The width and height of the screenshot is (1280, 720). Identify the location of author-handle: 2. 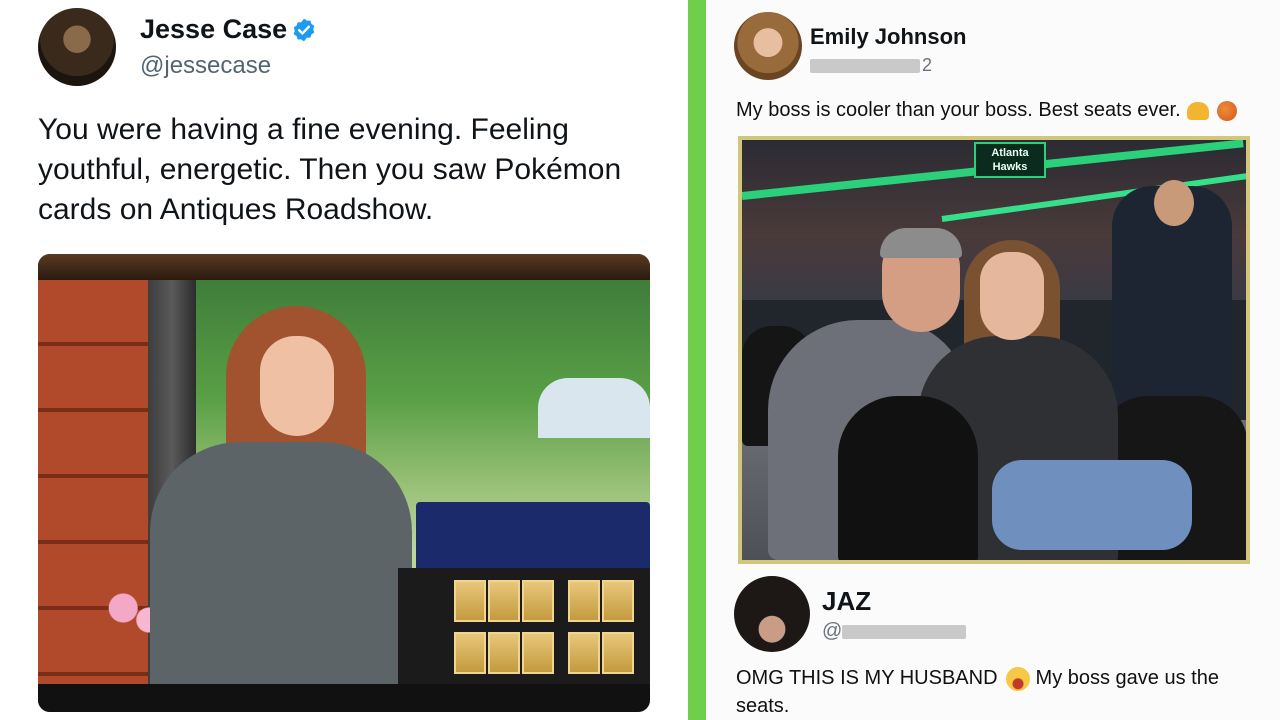
(871, 65).